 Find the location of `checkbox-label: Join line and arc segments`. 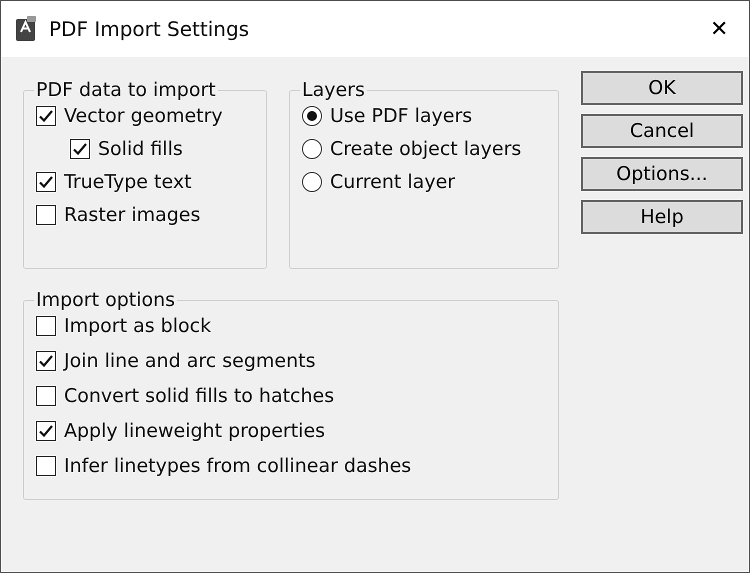

checkbox-label: Join line and arc segments is located at coordinates (190, 361).